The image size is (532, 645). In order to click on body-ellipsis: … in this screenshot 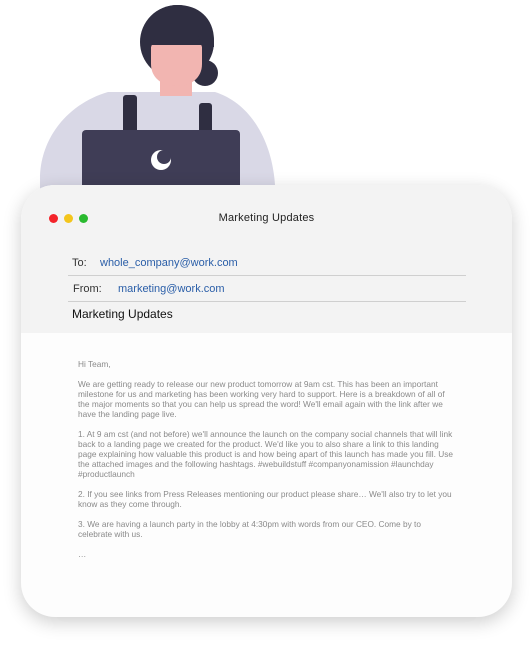, I will do `click(82, 554)`.